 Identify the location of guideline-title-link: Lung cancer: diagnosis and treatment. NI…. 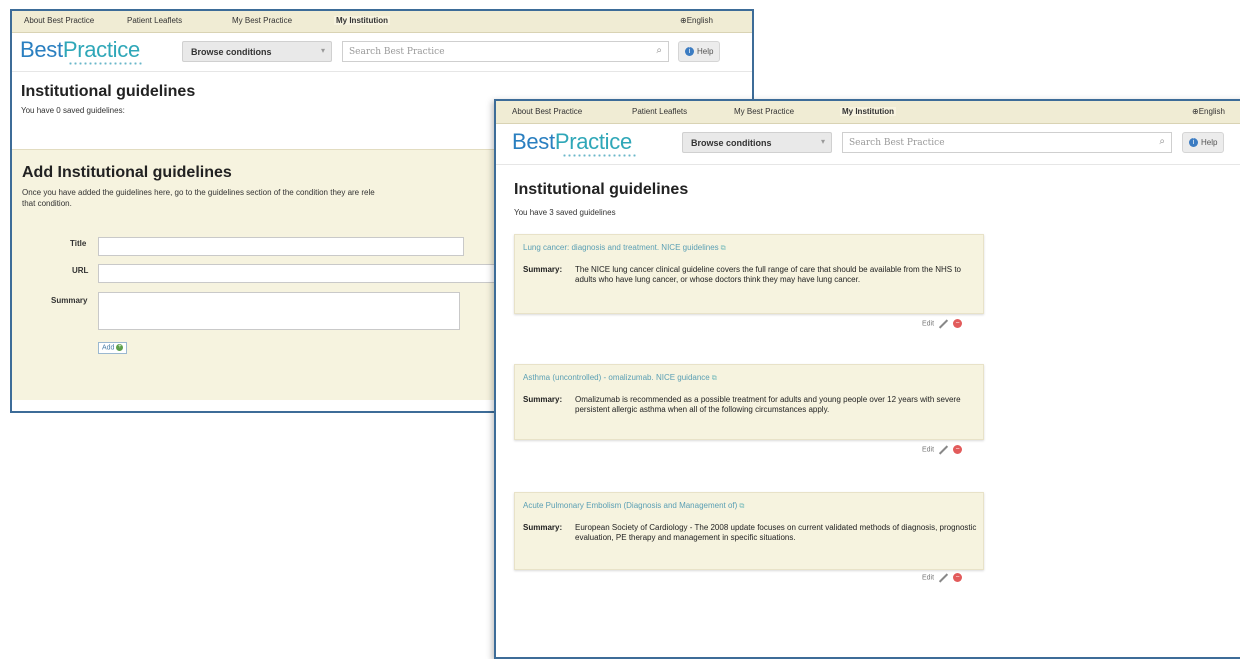
(624, 248).